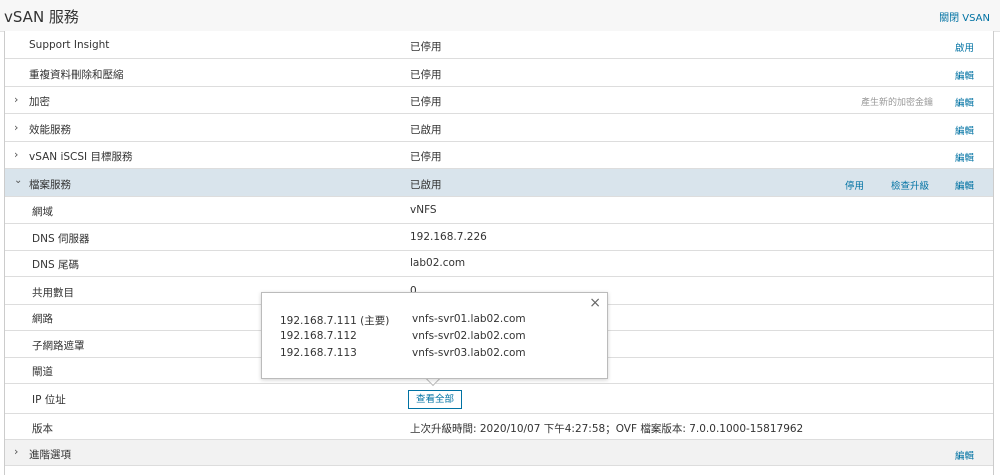 The width and height of the screenshot is (1000, 475). What do you see at coordinates (499, 73) in the screenshot?
I see `row-dedup: 重複資料刪除和壓縮 已停用 編輯` at bounding box center [499, 73].